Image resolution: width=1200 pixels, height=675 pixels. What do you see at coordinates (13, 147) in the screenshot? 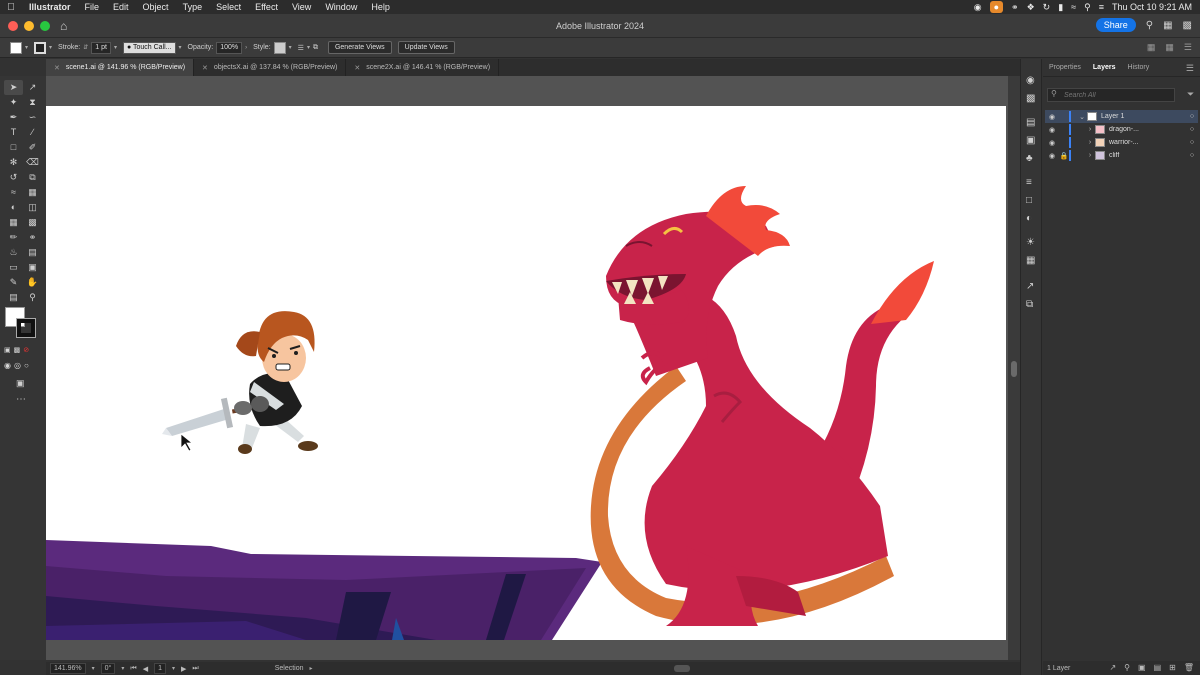
I see `rectangle-tool-icon: □` at bounding box center [13, 147].